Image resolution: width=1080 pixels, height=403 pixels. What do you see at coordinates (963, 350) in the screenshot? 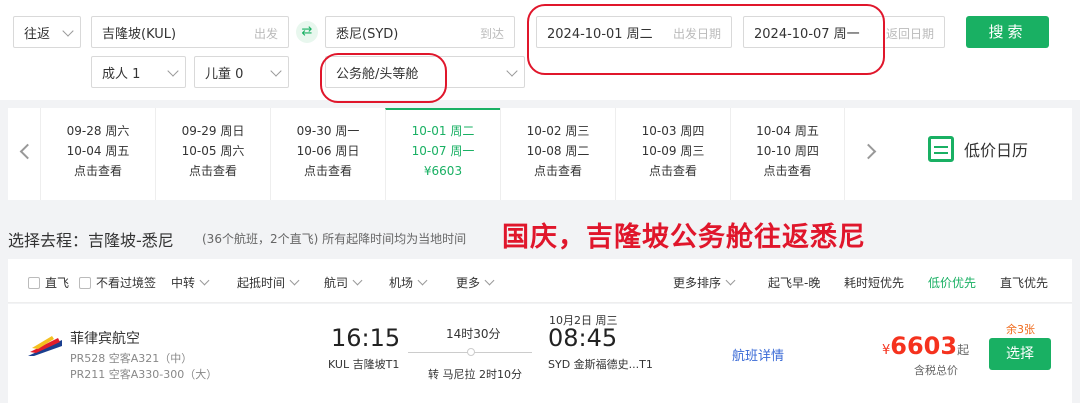
I see `price-suffix: 起` at bounding box center [963, 350].